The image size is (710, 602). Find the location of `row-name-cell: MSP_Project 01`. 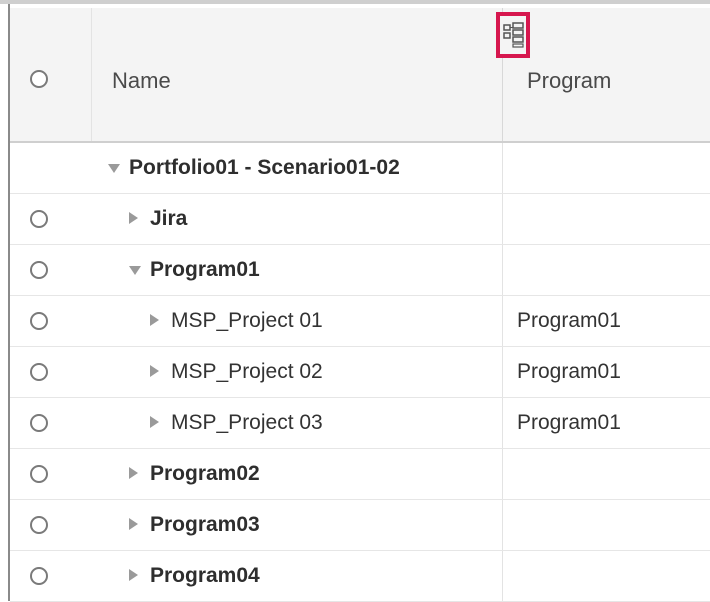

row-name-cell: MSP_Project 01 is located at coordinates (297, 321).